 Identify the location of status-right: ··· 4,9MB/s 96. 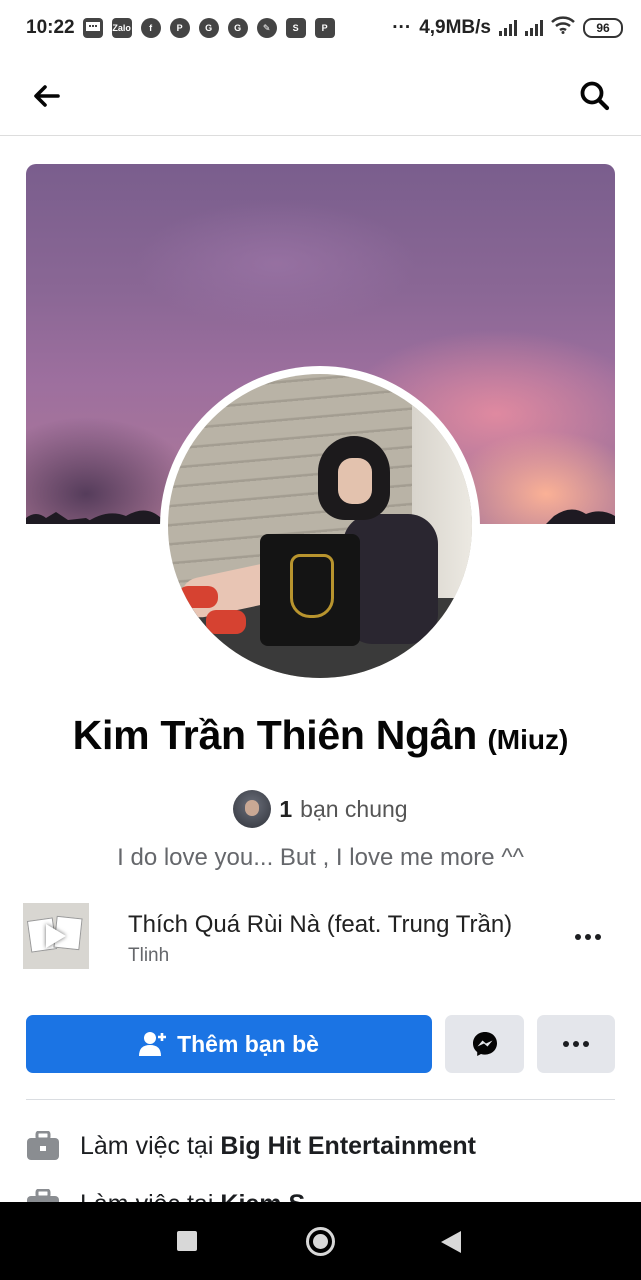
(507, 28).